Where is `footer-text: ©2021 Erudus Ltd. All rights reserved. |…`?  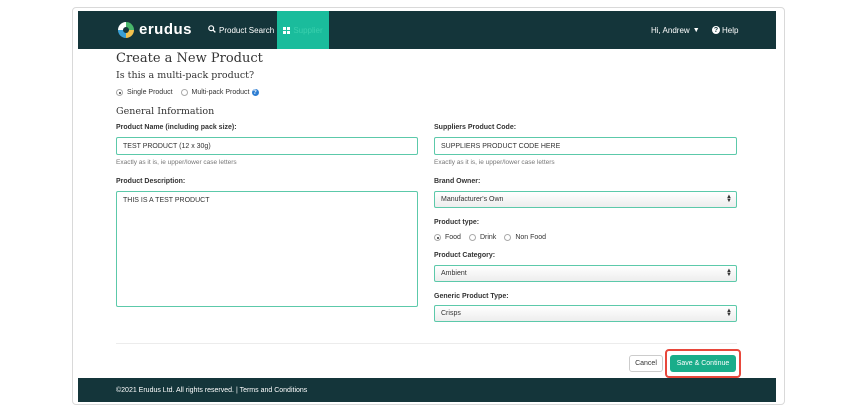
footer-text: ©2021 Erudus Ltd. All rights reserved. |… is located at coordinates (212, 390).